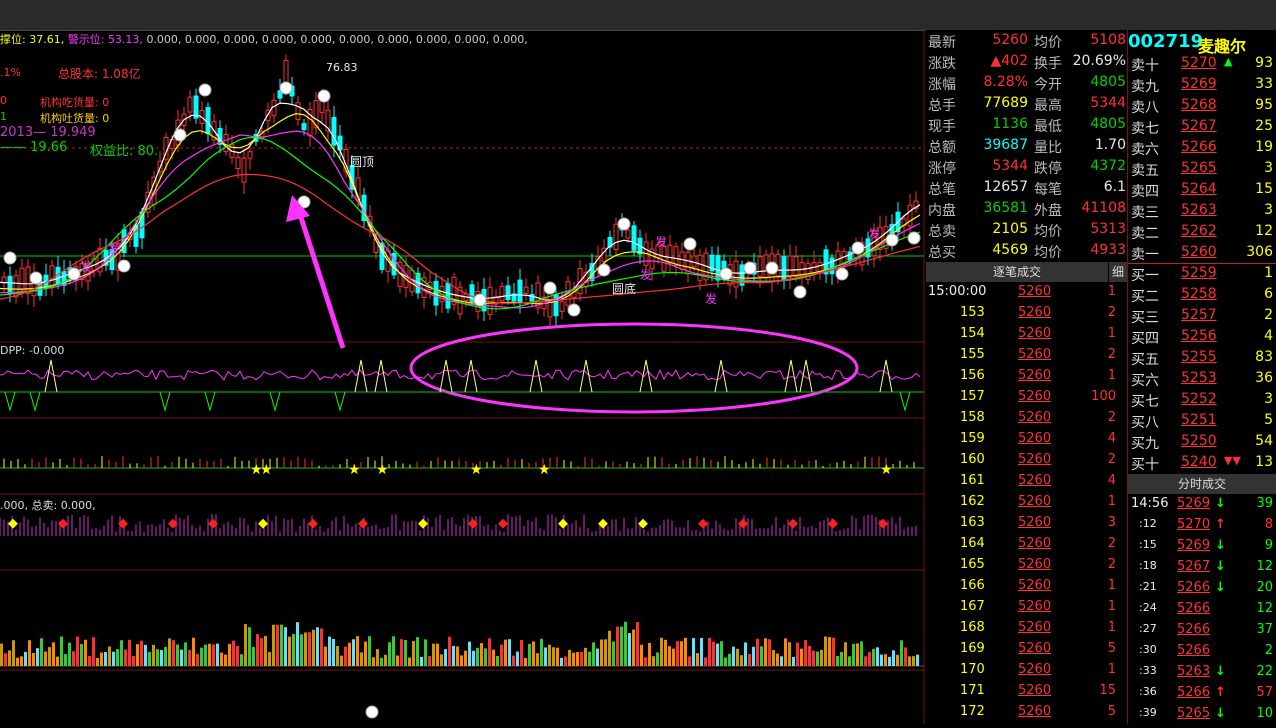 The height and width of the screenshot is (728, 1276). What do you see at coordinates (1202, 149) in the screenshot?
I see `order-book-row: 卖六 5266 19` at bounding box center [1202, 149].